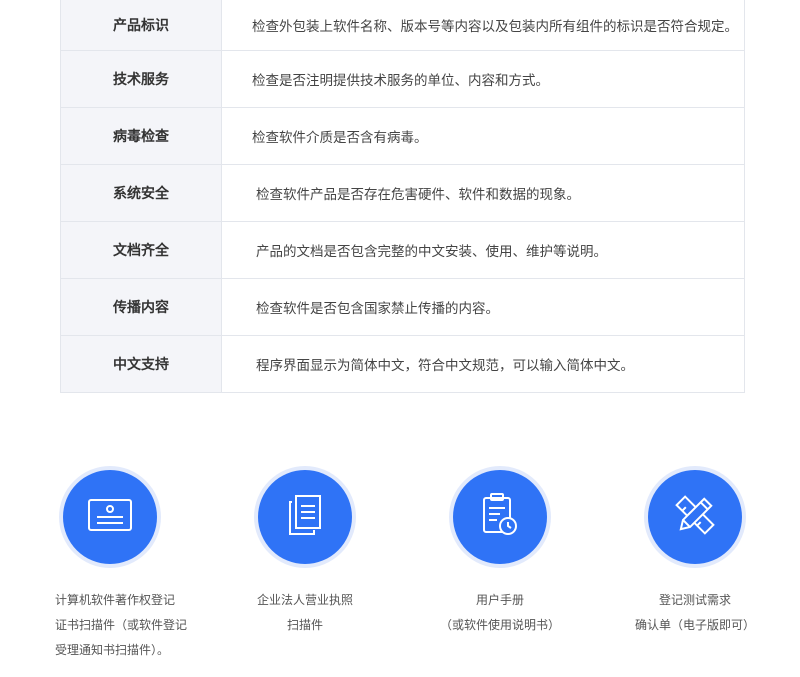  I want to click on pencil-ruler-icon, so click(695, 517).